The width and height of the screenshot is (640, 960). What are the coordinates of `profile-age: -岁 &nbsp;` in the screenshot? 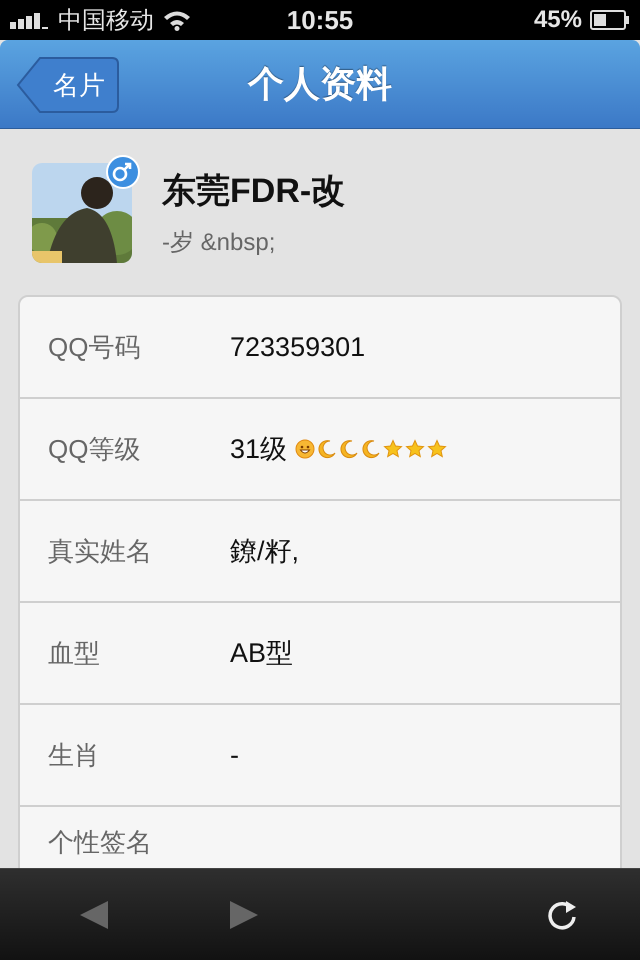 It's located at (219, 243).